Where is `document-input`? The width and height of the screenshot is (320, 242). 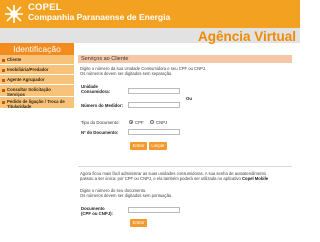
document-input is located at coordinates (154, 210).